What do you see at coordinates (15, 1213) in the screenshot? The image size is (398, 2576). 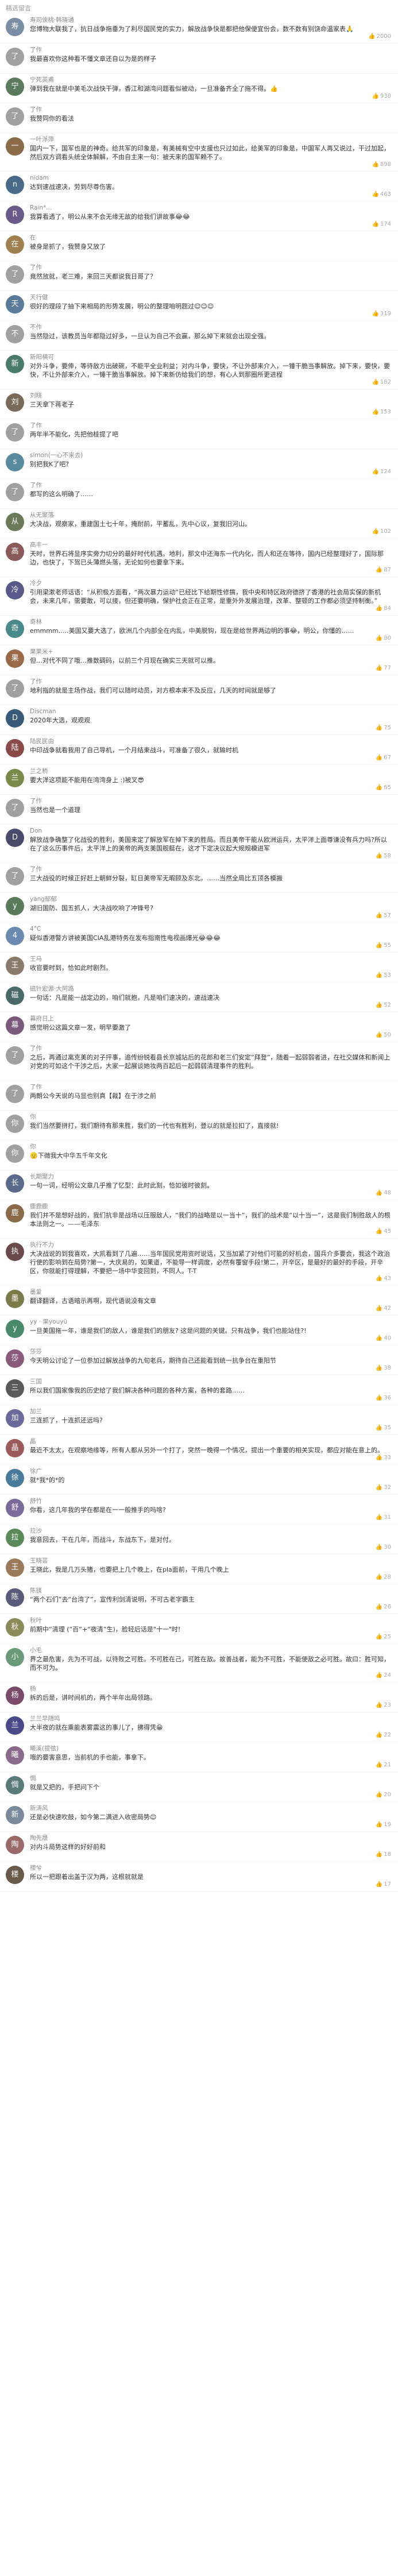 I see `avatar: 鹿` at bounding box center [15, 1213].